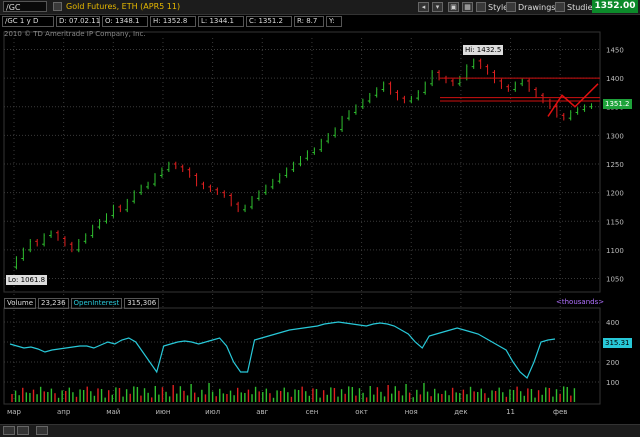 This screenshot has width=640, height=437. Describe the element at coordinates (492, 7) in the screenshot. I see `style-button: Style` at that location.